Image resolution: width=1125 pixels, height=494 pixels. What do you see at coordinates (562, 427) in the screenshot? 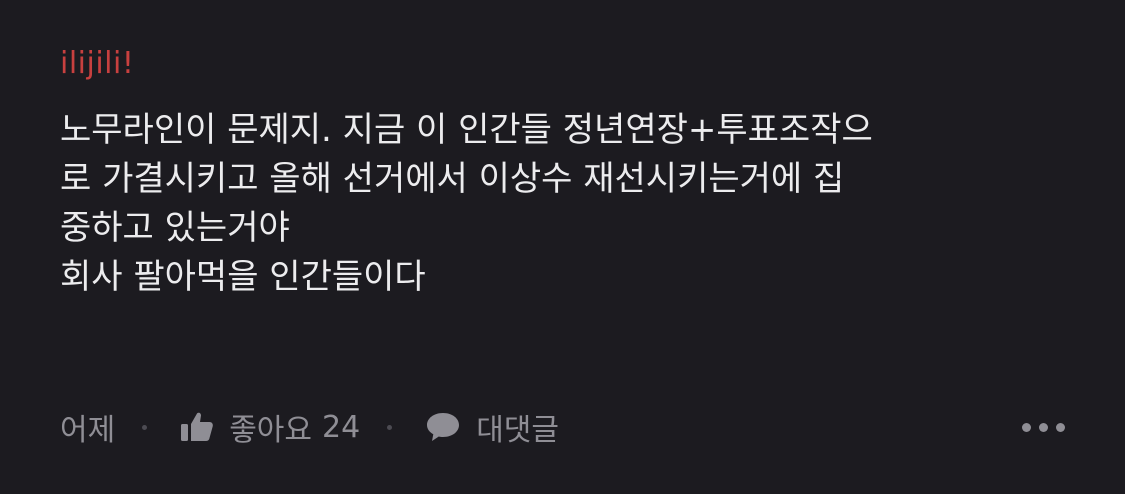
I see `comment-meta-bar: 어제 좋아요 24 대댓글` at bounding box center [562, 427].